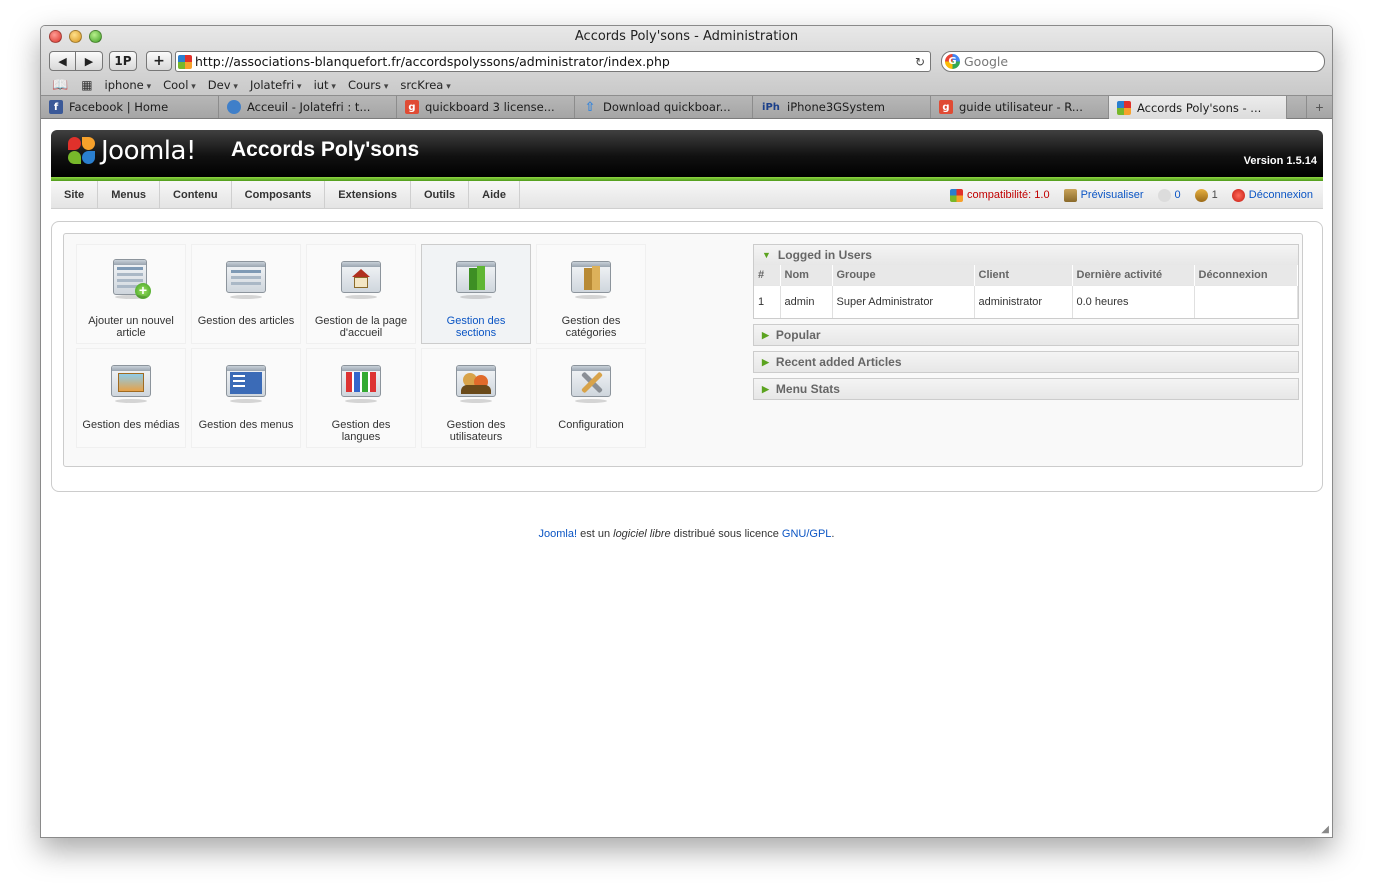 The width and height of the screenshot is (1373, 893). I want to click on quick-icon-media: Gestion des médias, so click(131, 398).